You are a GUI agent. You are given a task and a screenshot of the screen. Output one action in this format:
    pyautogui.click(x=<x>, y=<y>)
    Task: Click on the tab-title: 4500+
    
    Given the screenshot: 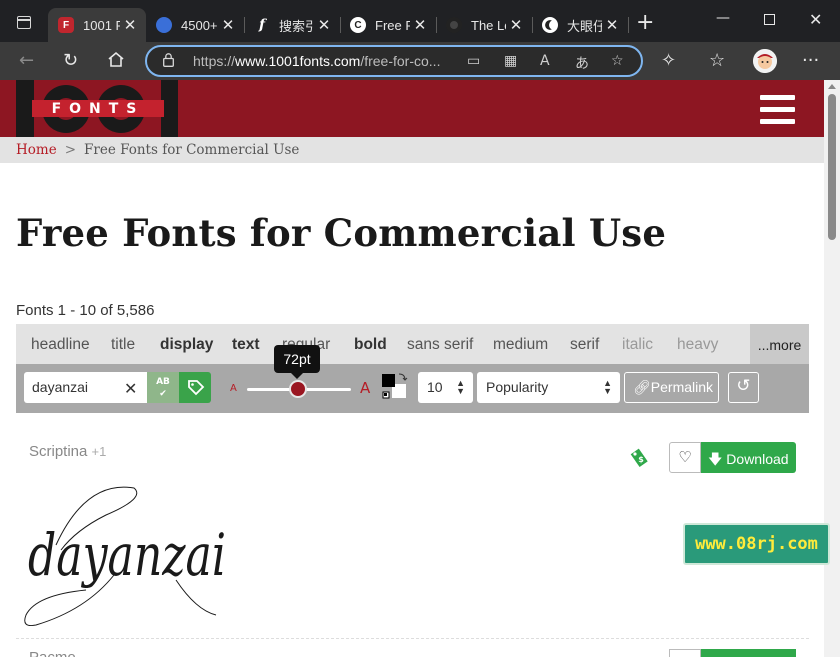 What is the action you would take?
    pyautogui.click(x=199, y=25)
    